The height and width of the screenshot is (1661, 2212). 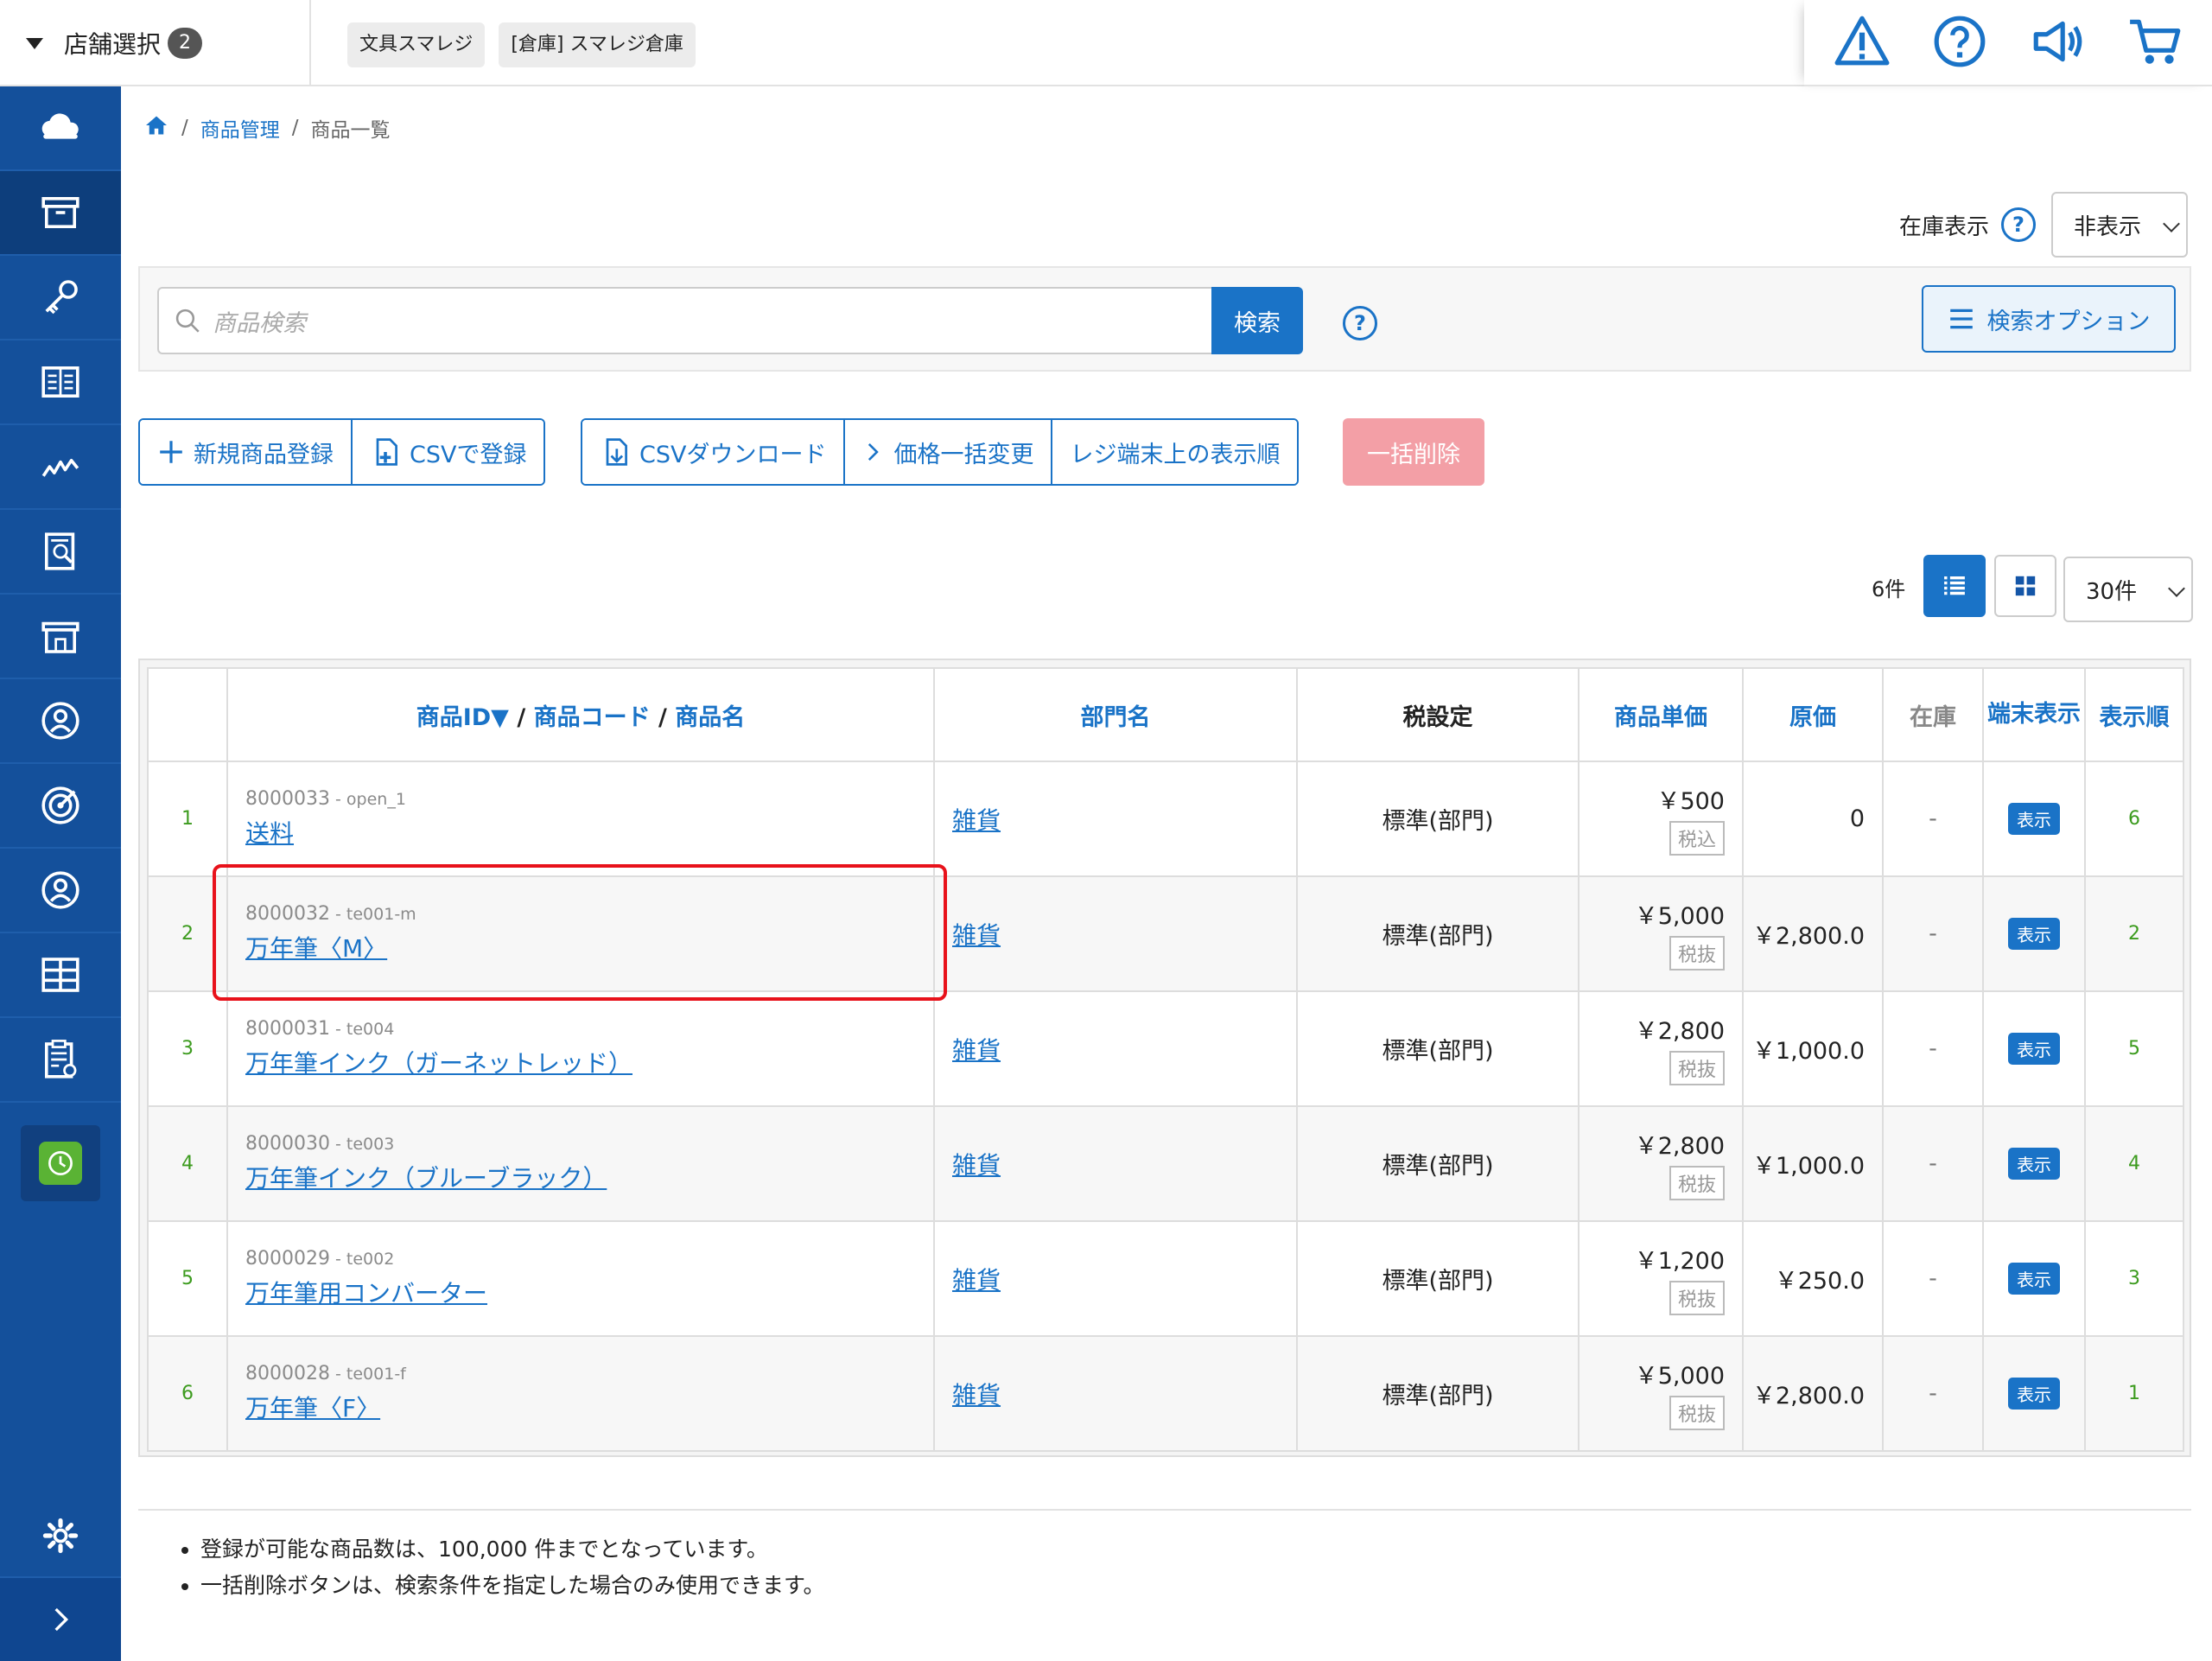 I want to click on sidebar-item-book, so click(x=61, y=382).